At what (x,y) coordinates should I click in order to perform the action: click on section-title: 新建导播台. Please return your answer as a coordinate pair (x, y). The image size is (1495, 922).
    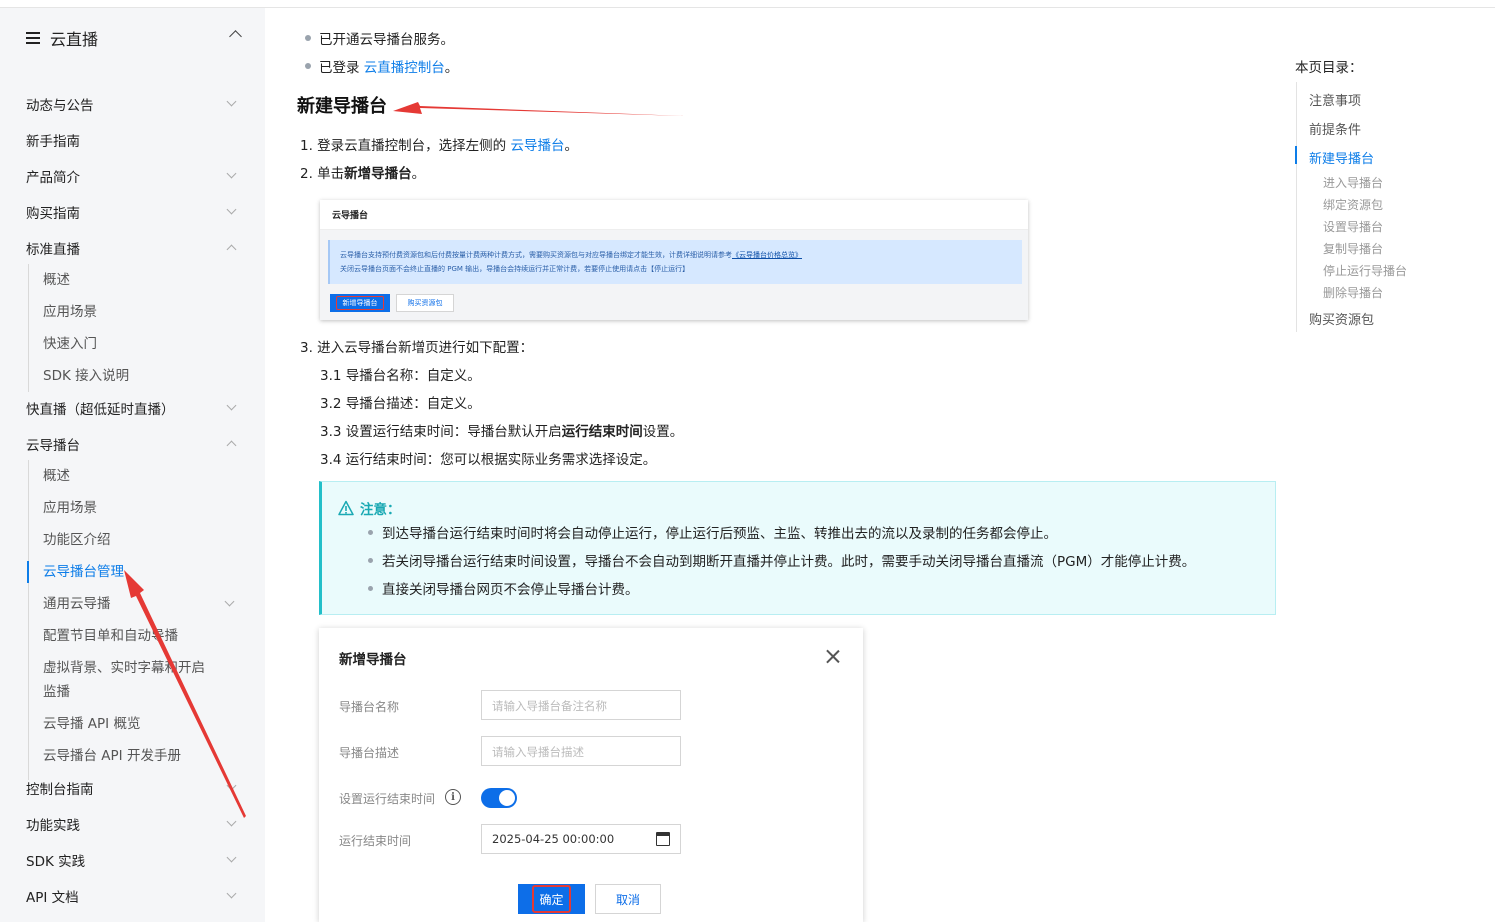
    Looking at the image, I should click on (342, 106).